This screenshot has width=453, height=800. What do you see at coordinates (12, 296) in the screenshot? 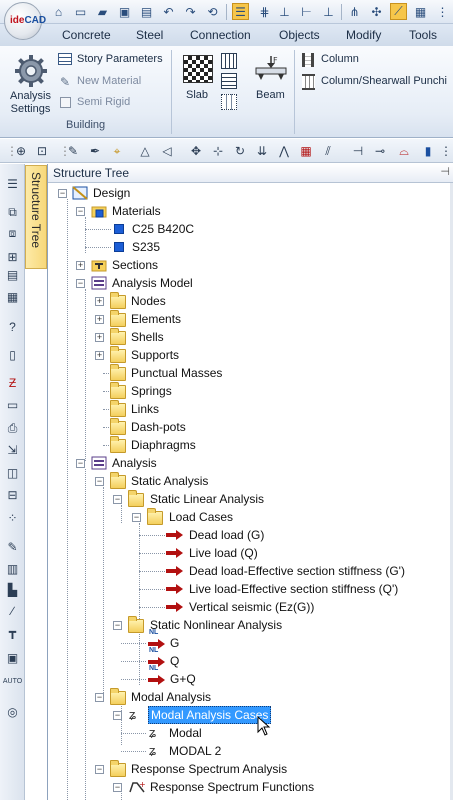
I see `report-tool-icon: ▦` at bounding box center [12, 296].